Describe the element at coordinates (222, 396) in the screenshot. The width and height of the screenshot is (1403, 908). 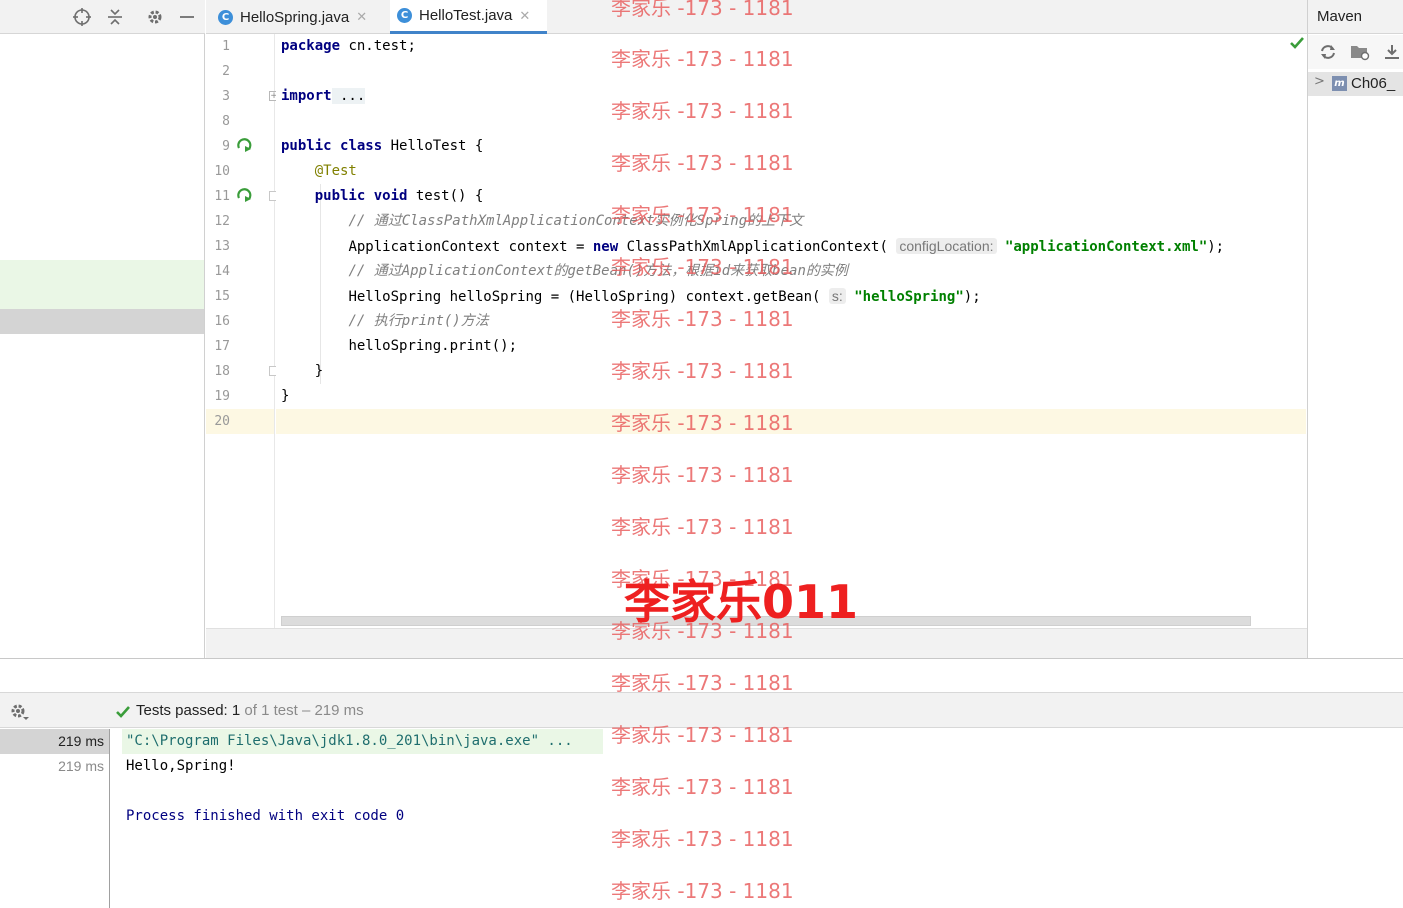
I see `line-number: 19` at that location.